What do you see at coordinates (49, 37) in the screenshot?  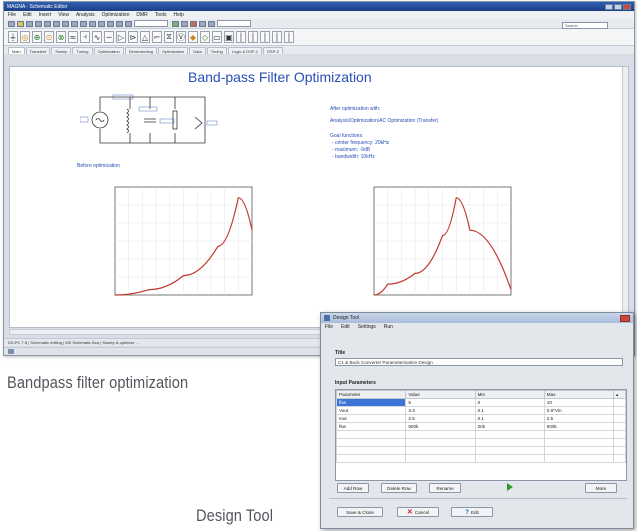 I see `ac-source-icon: ⊙` at bounding box center [49, 37].